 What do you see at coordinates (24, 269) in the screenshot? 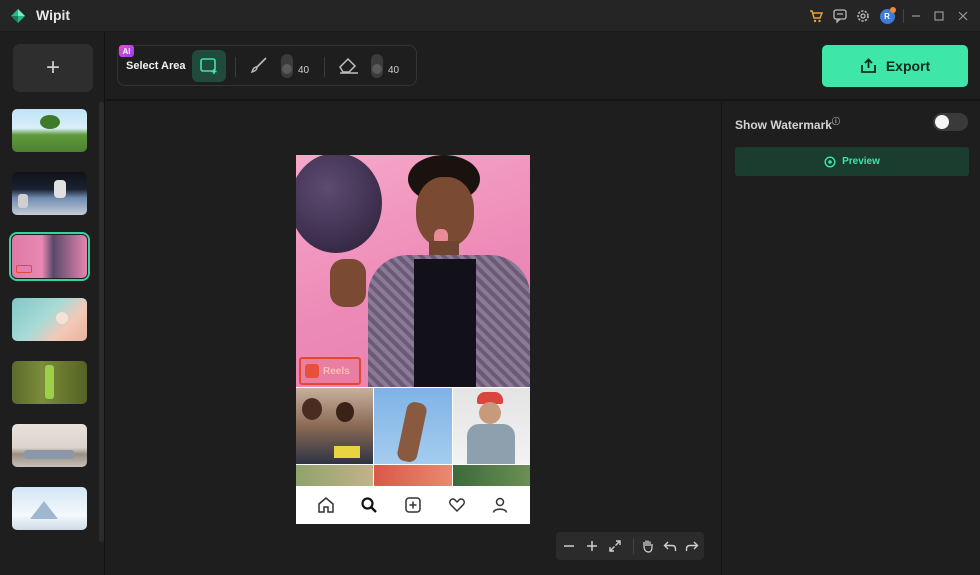
I see `thumb-reels-mark` at bounding box center [24, 269].